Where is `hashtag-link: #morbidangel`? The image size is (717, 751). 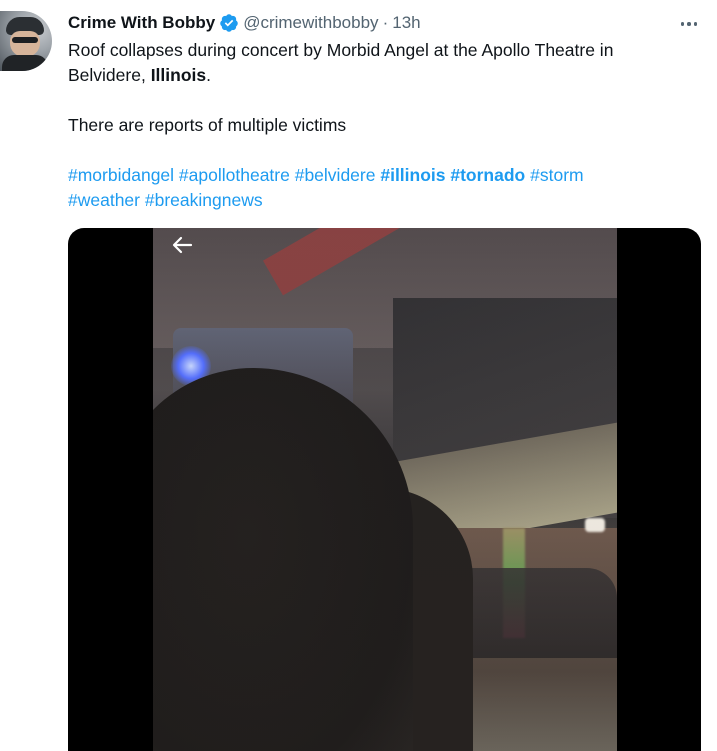 hashtag-link: #morbidangel is located at coordinates (121, 175).